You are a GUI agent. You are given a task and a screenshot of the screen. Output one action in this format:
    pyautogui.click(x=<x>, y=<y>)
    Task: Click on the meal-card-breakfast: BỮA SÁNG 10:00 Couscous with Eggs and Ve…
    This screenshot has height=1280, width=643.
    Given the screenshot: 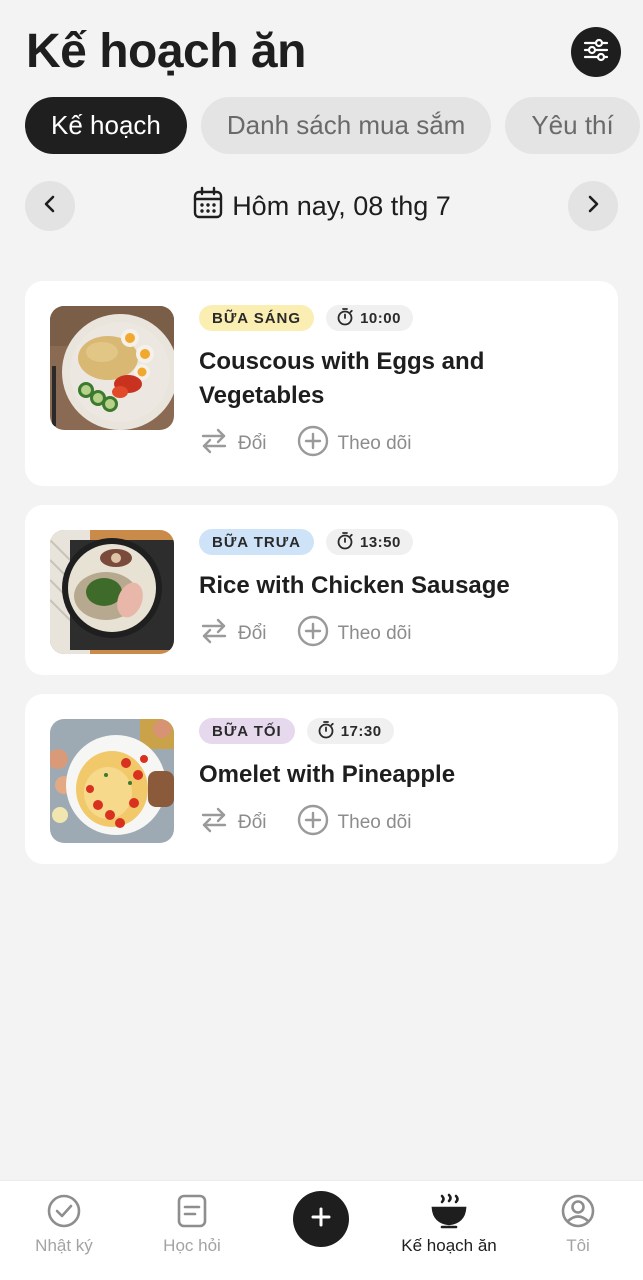 What is the action you would take?
    pyautogui.click(x=321, y=383)
    